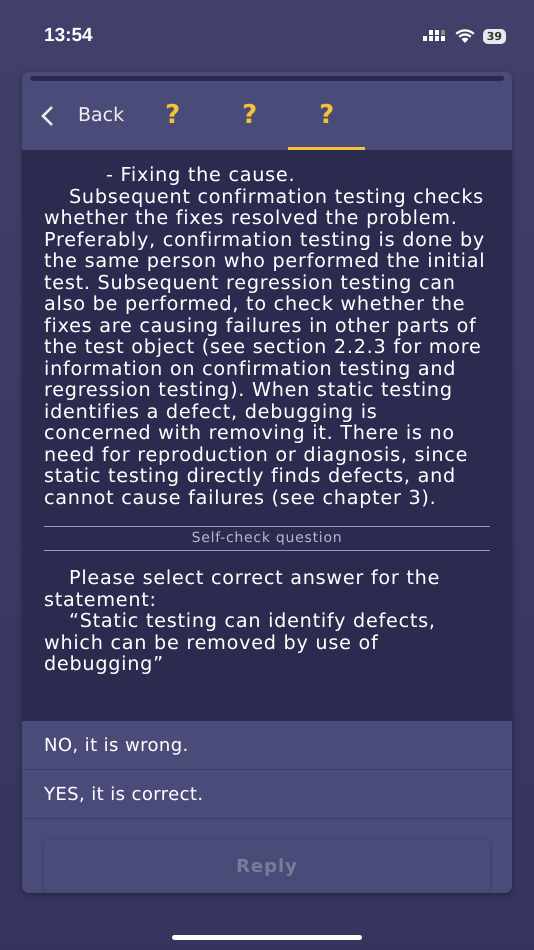 This screenshot has height=950, width=534. Describe the element at coordinates (82, 115) in the screenshot. I see `back-button: Back` at that location.